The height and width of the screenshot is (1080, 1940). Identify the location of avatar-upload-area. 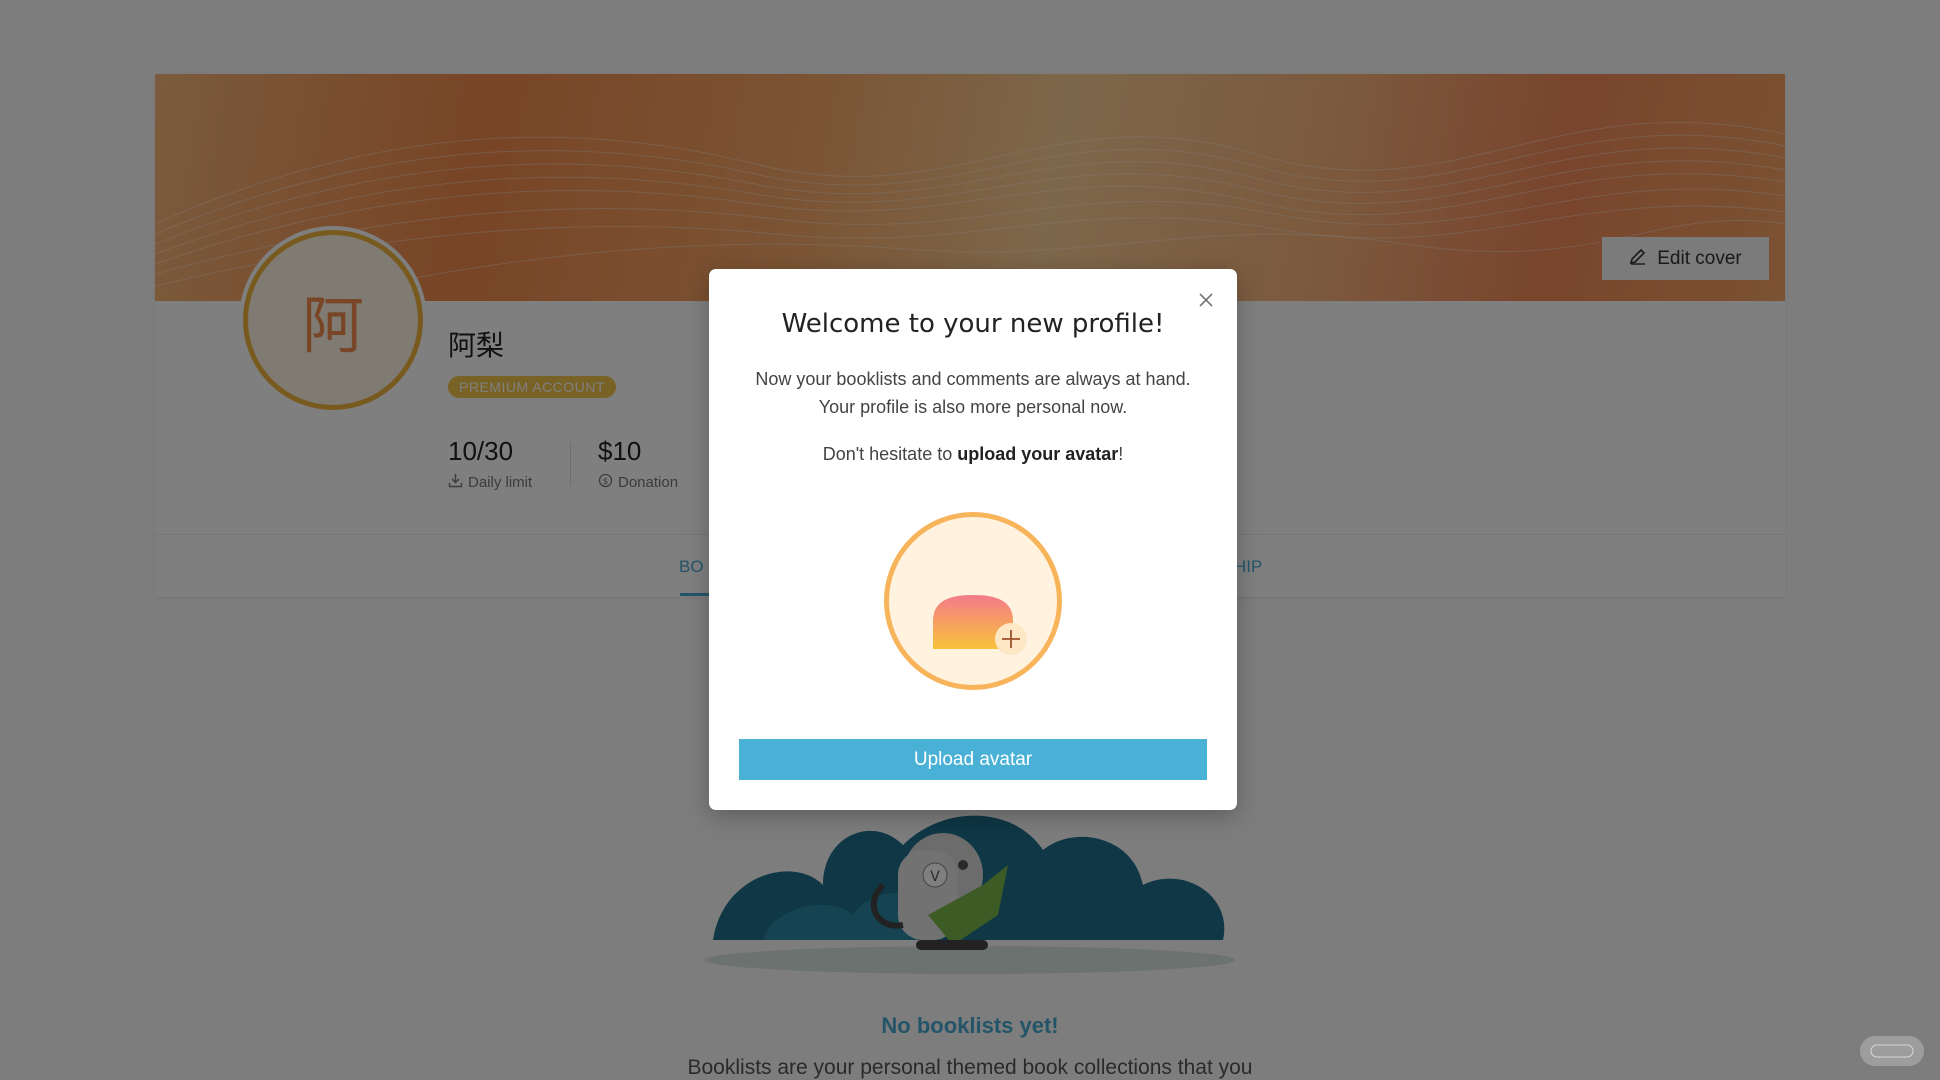
(973, 601).